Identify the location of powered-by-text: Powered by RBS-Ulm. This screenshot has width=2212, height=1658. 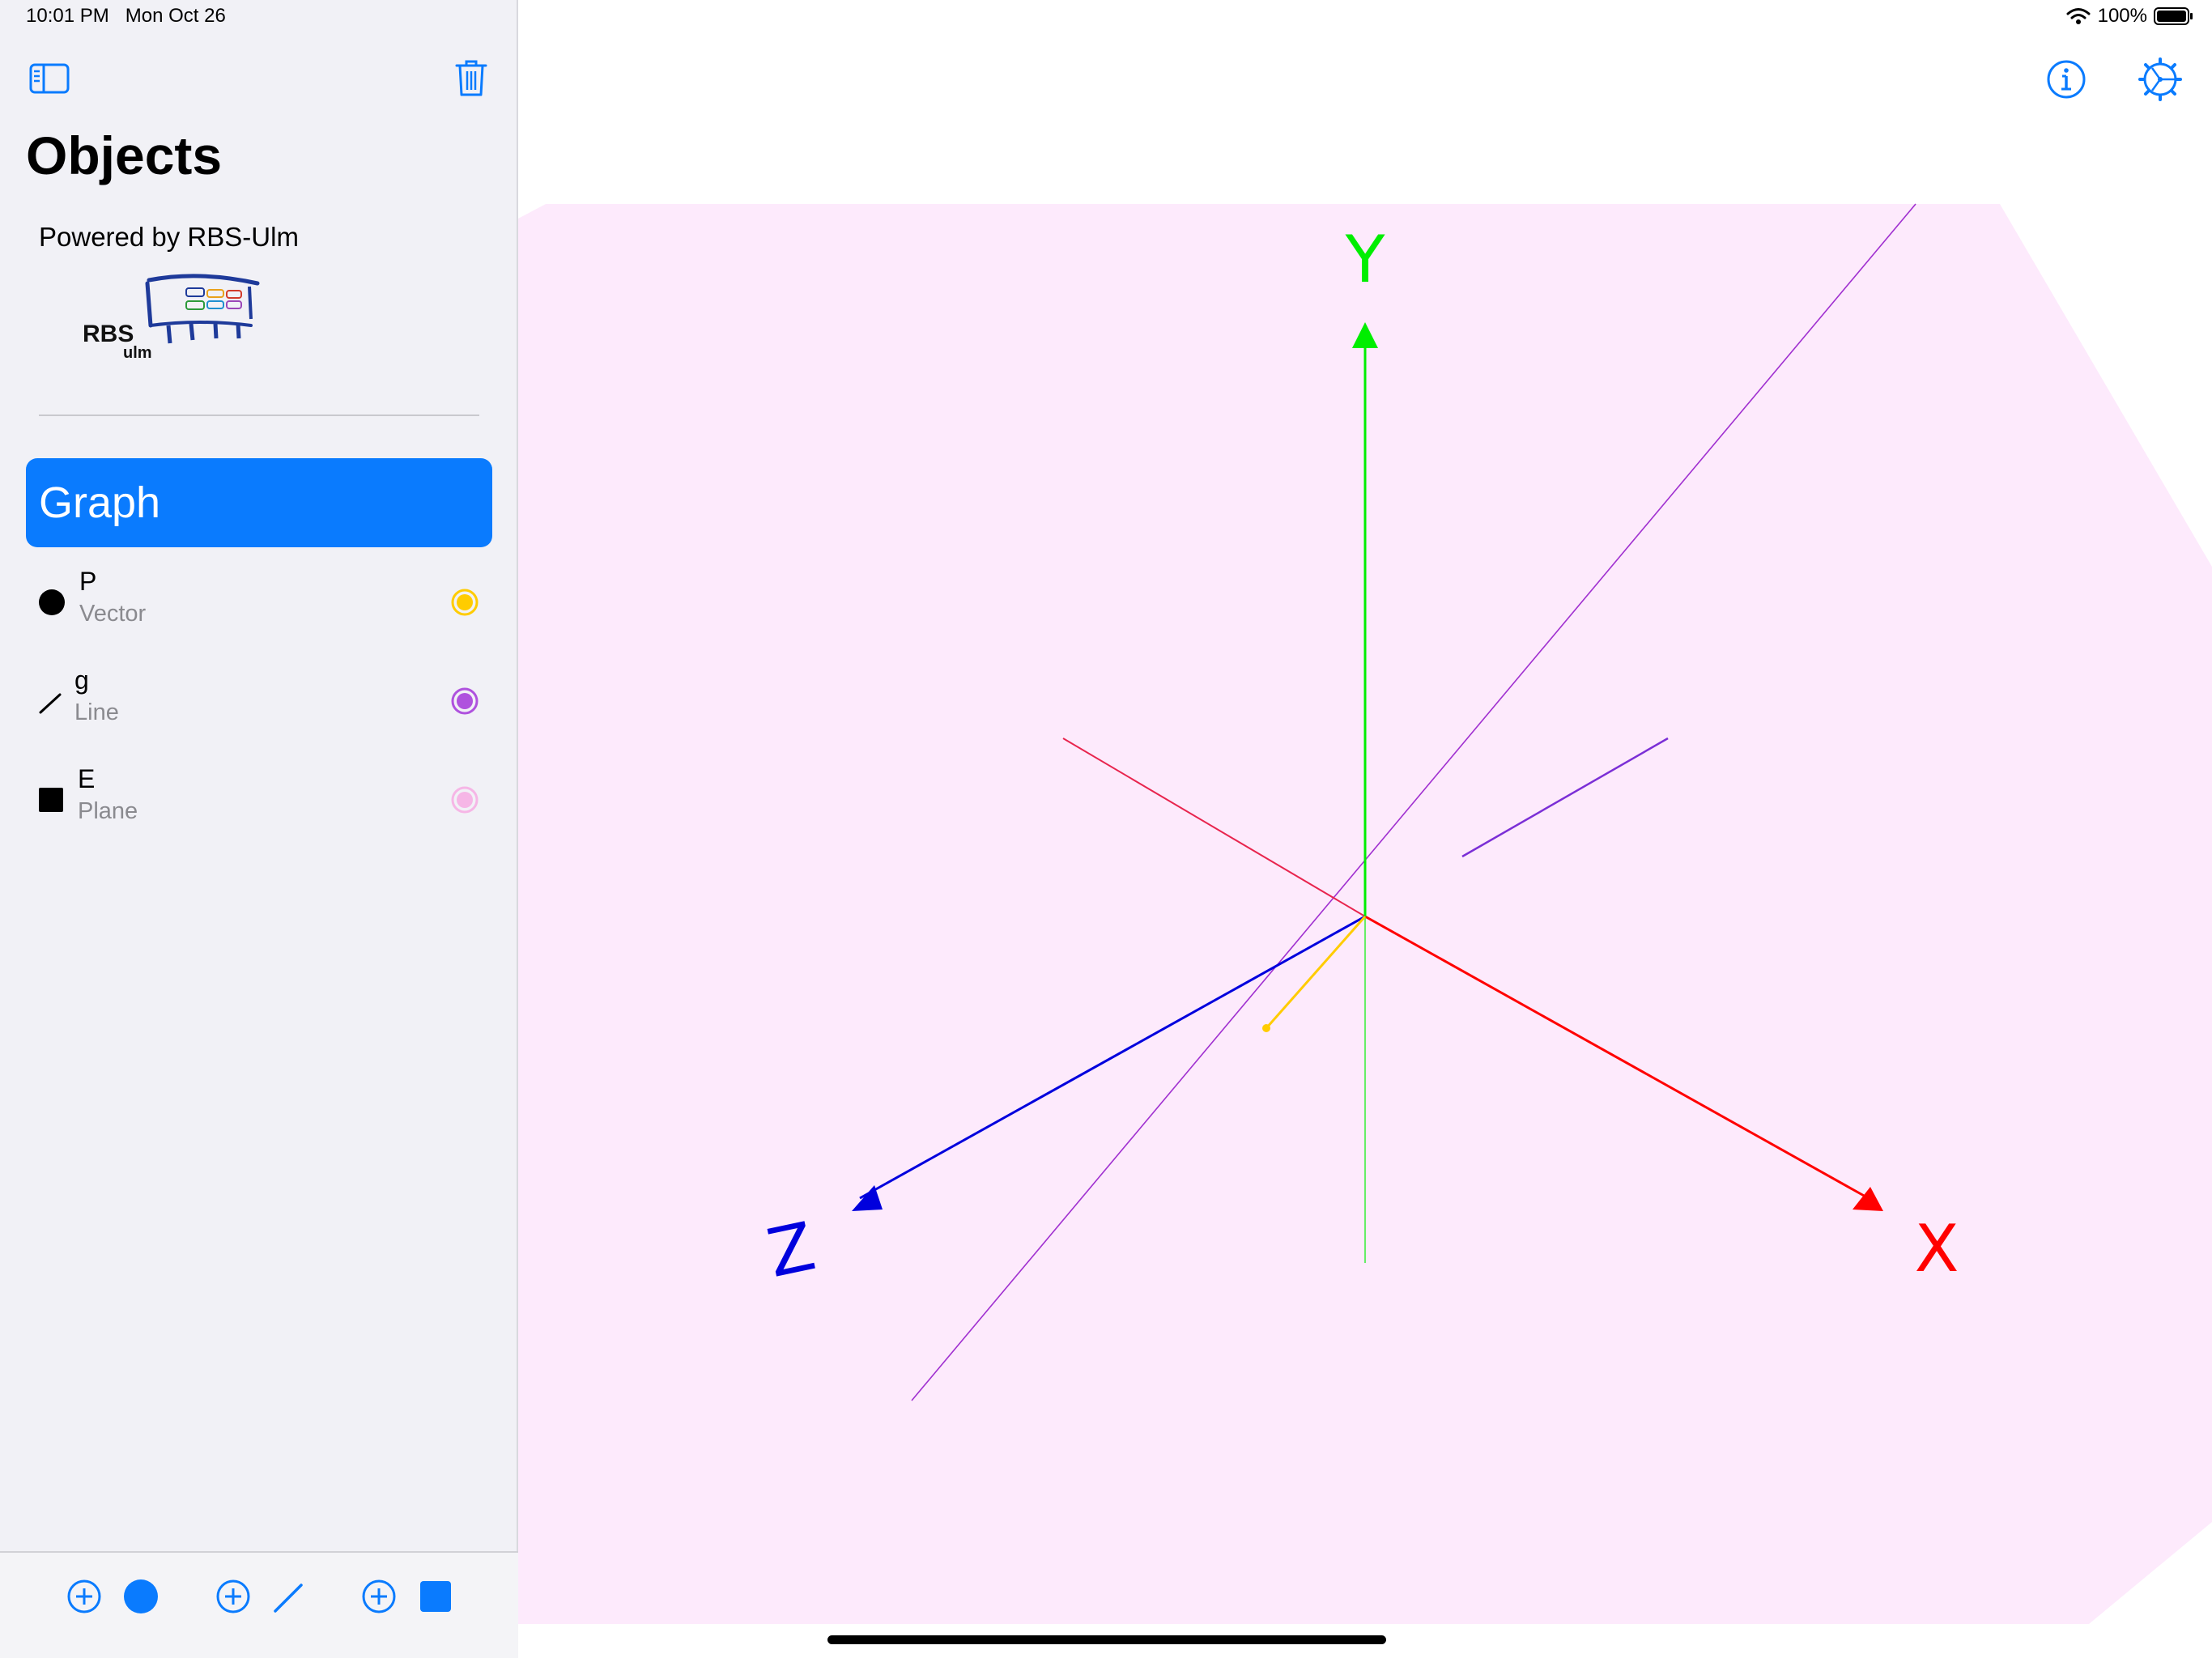
(169, 237).